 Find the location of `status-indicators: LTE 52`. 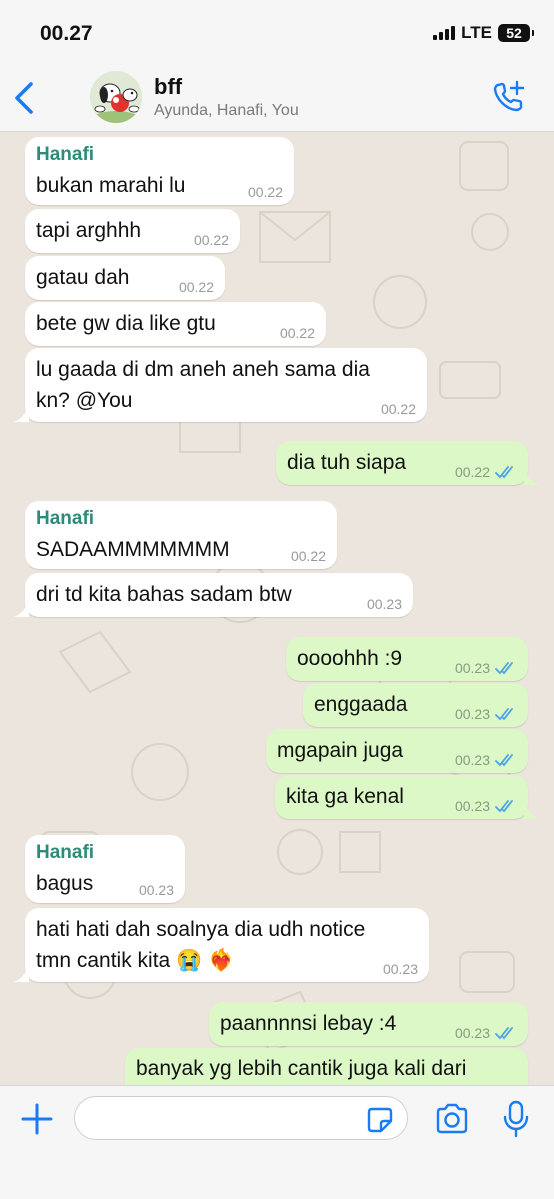

status-indicators: LTE 52 is located at coordinates (483, 33).